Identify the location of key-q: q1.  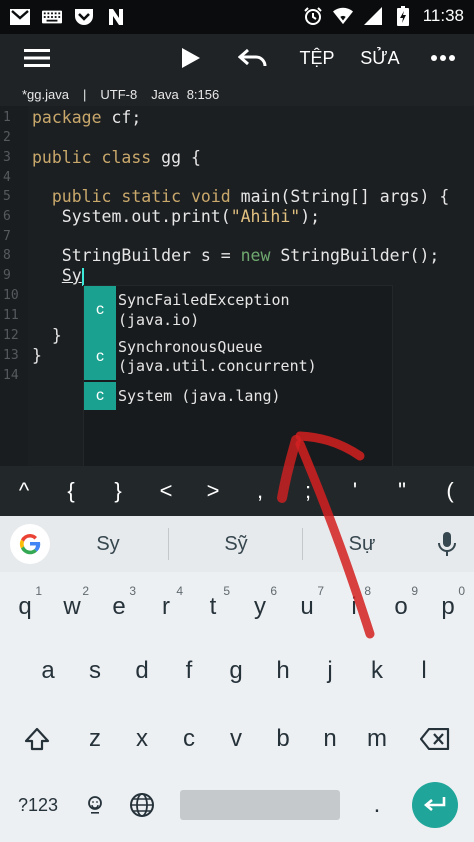
(25, 607).